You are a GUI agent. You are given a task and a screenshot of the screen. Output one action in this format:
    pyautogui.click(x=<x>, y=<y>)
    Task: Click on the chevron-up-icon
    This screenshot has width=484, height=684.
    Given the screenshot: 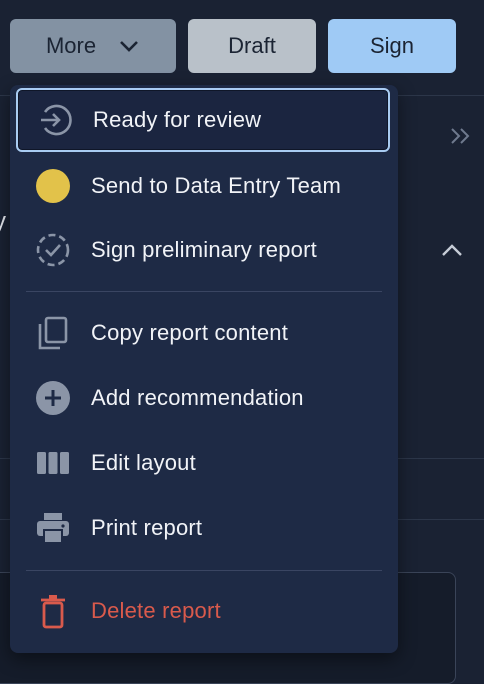 What is the action you would take?
    pyautogui.click(x=452, y=250)
    